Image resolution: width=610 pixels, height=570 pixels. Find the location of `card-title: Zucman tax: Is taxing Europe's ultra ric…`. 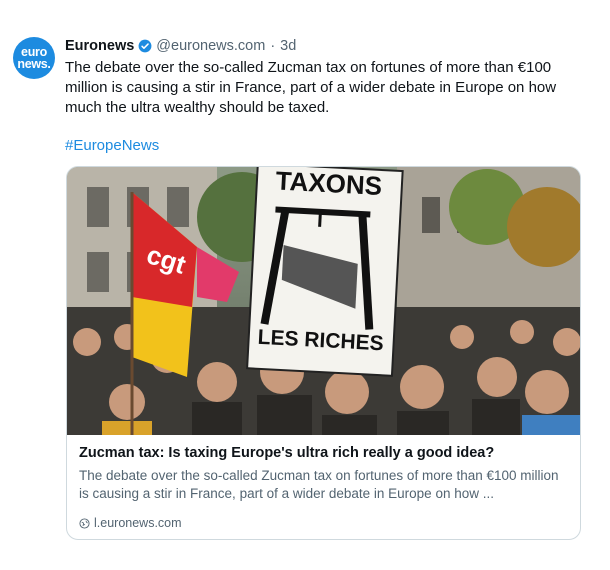

card-title: Zucman tax: Is taxing Europe's ultra ric… is located at coordinates (324, 453).